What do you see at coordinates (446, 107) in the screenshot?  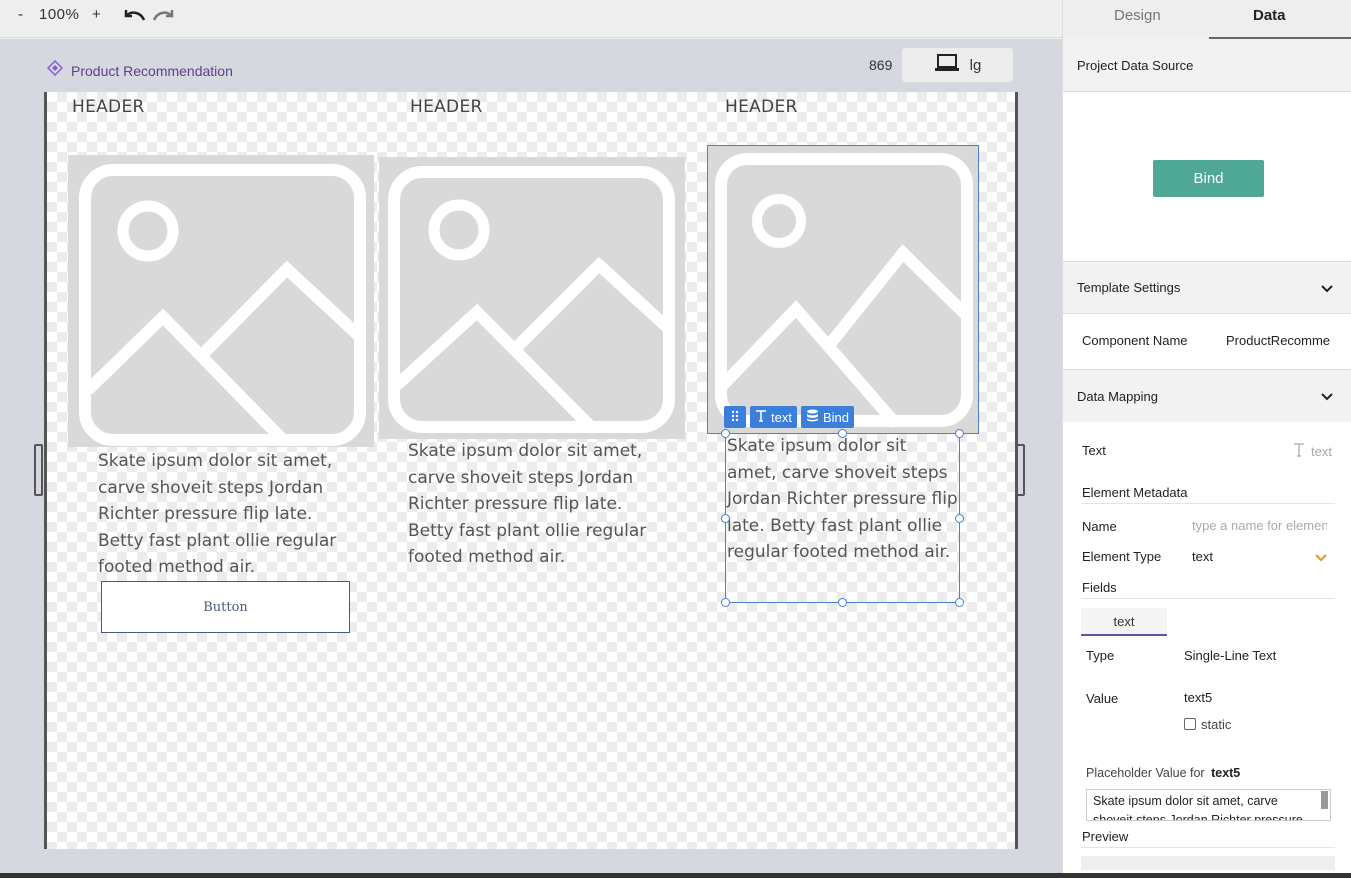 I see `column-2-header: HEADER` at bounding box center [446, 107].